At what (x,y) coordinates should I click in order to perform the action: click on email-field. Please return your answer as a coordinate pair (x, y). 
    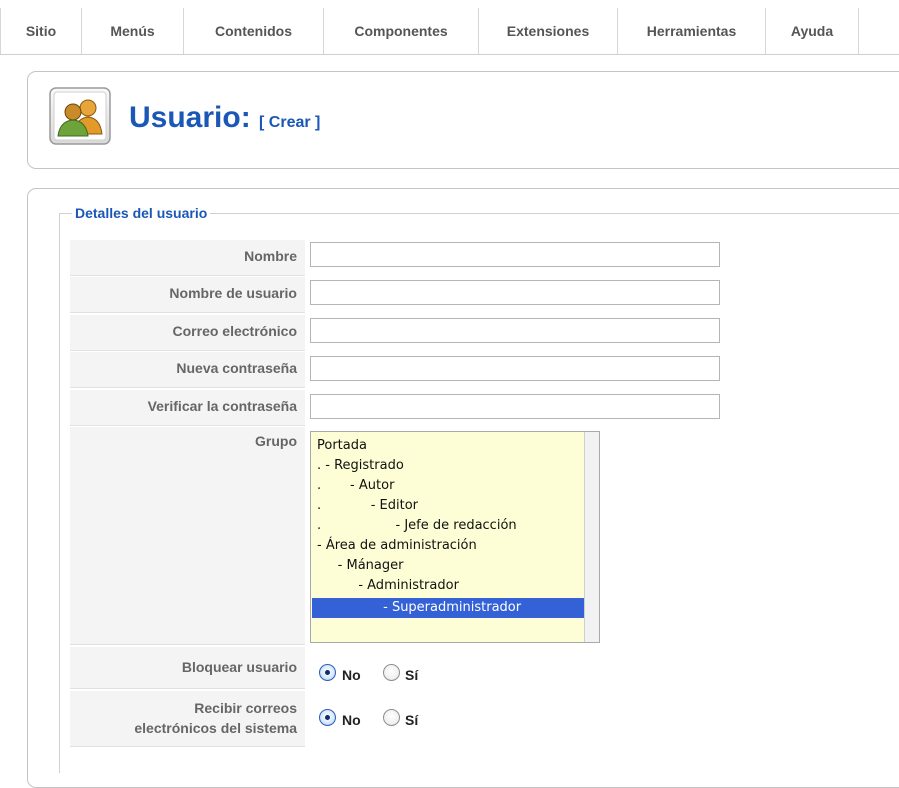
    Looking at the image, I should click on (515, 330).